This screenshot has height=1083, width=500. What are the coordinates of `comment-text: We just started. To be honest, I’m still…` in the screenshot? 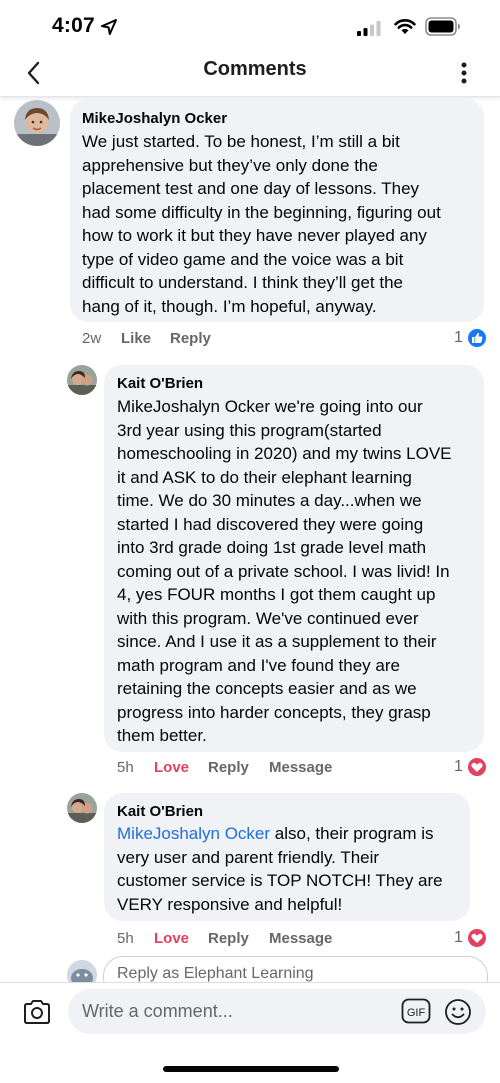 It's located at (261, 224).